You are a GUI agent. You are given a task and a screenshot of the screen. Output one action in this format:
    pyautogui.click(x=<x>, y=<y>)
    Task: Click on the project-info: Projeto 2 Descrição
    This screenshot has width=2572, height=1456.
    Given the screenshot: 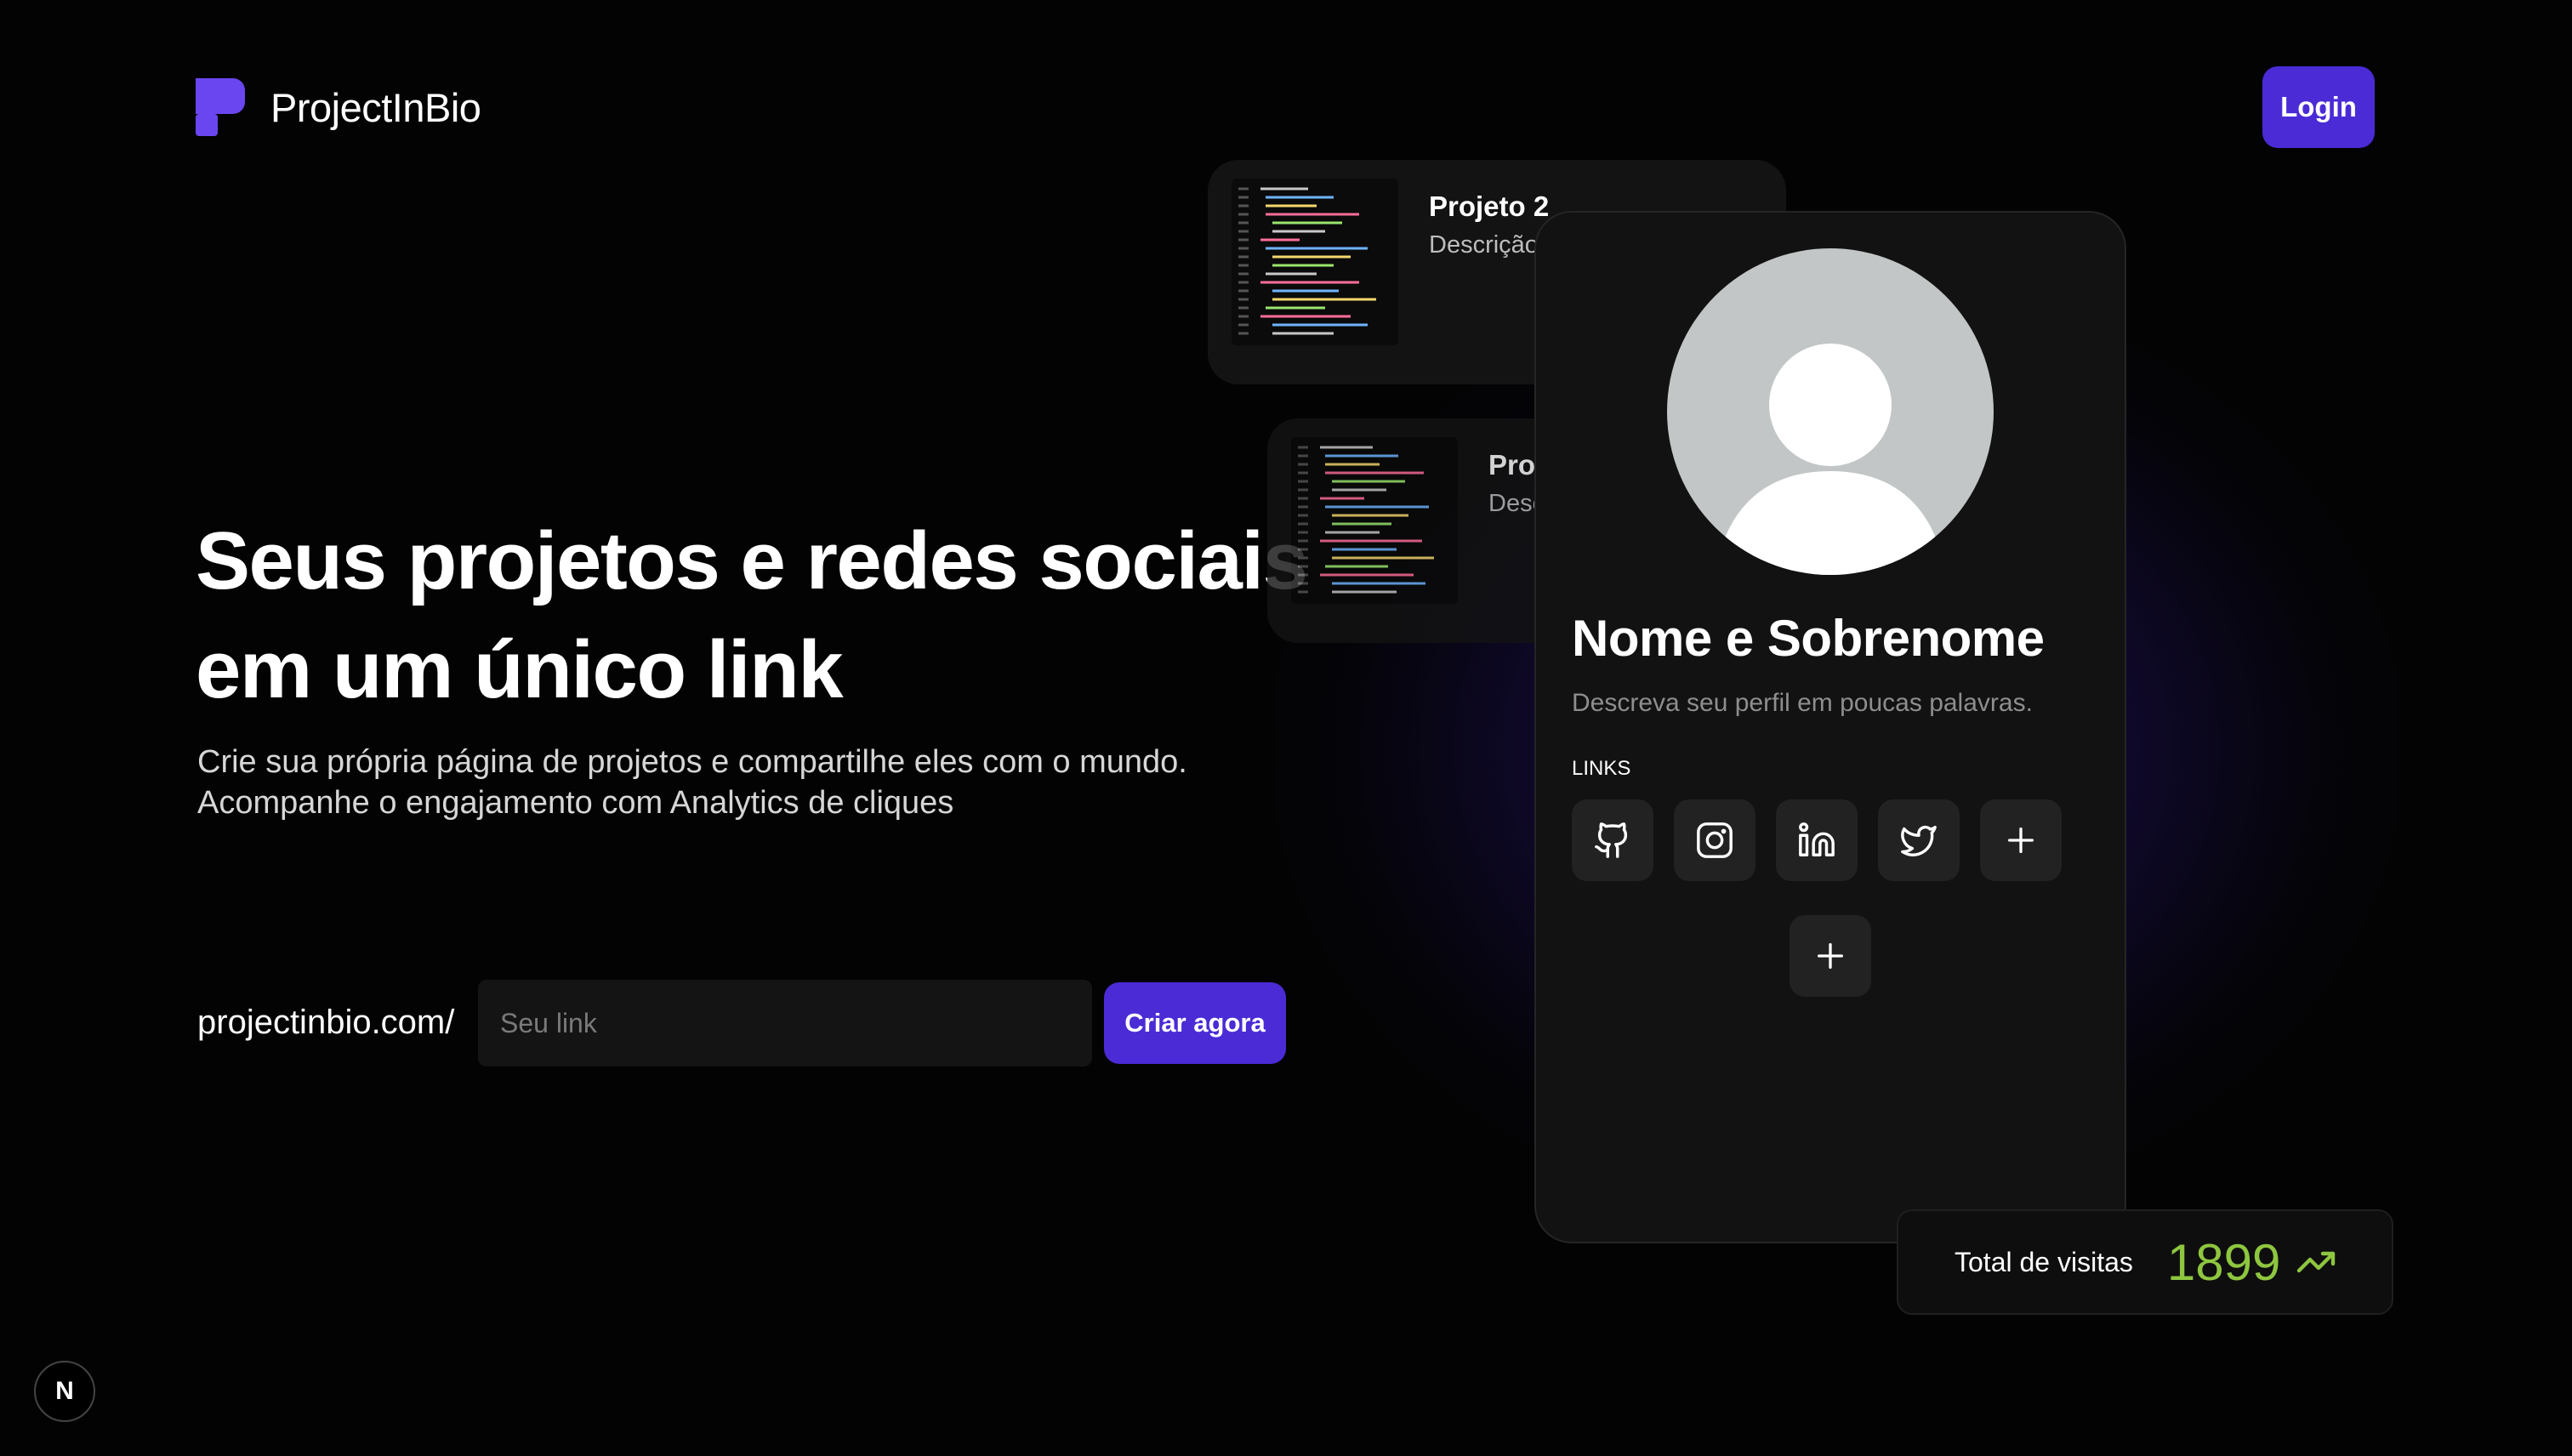 What is the action you would take?
    pyautogui.click(x=1489, y=272)
    